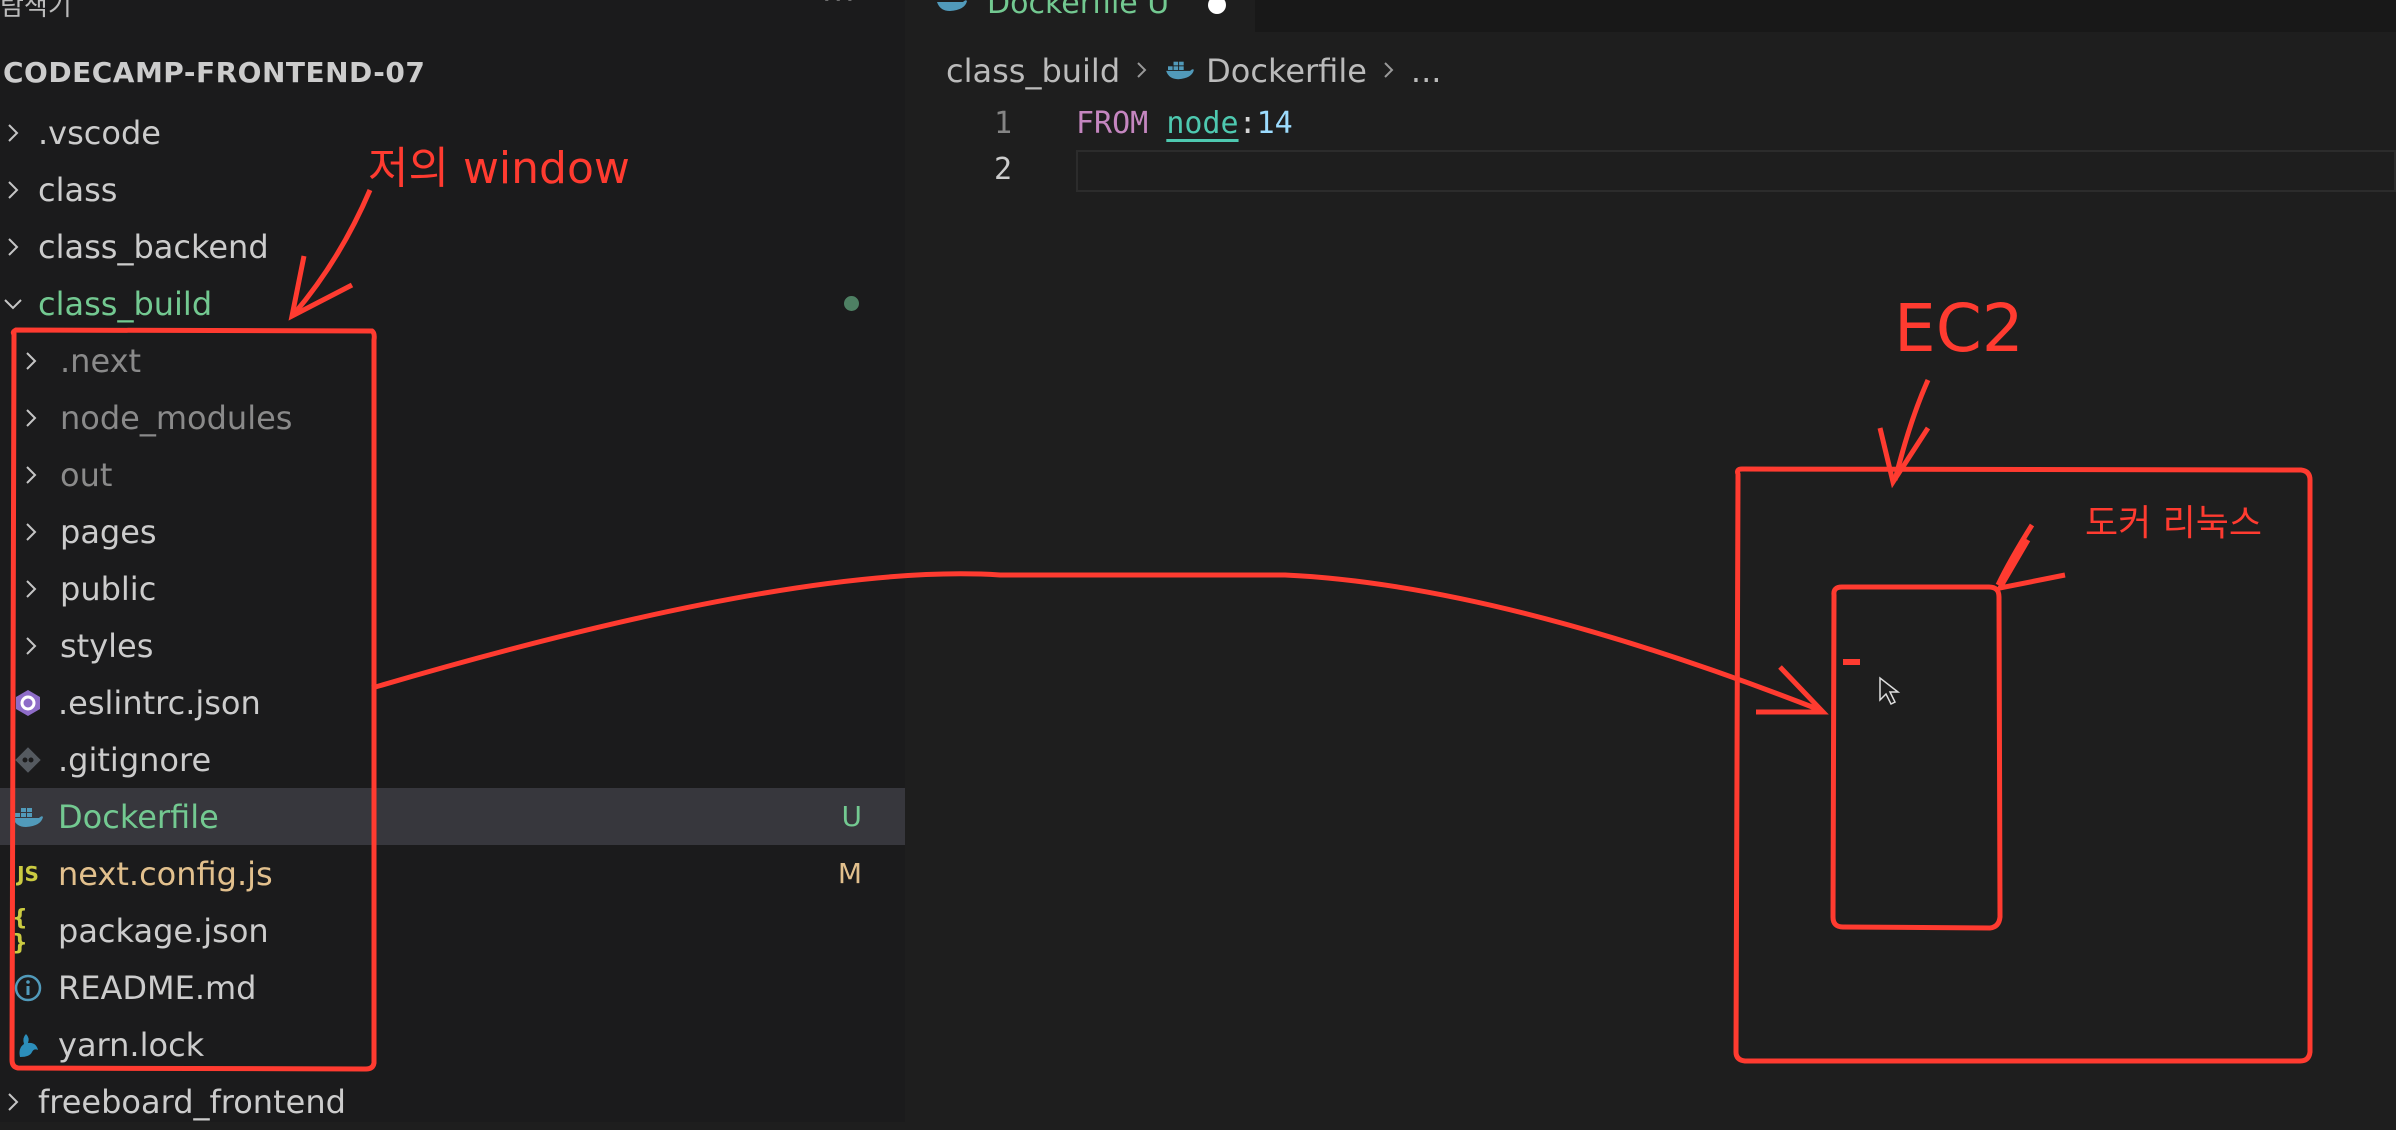 The image size is (2396, 1130). Describe the element at coordinates (2015, 555) in the screenshot. I see `annotation-arrow-docker` at that location.